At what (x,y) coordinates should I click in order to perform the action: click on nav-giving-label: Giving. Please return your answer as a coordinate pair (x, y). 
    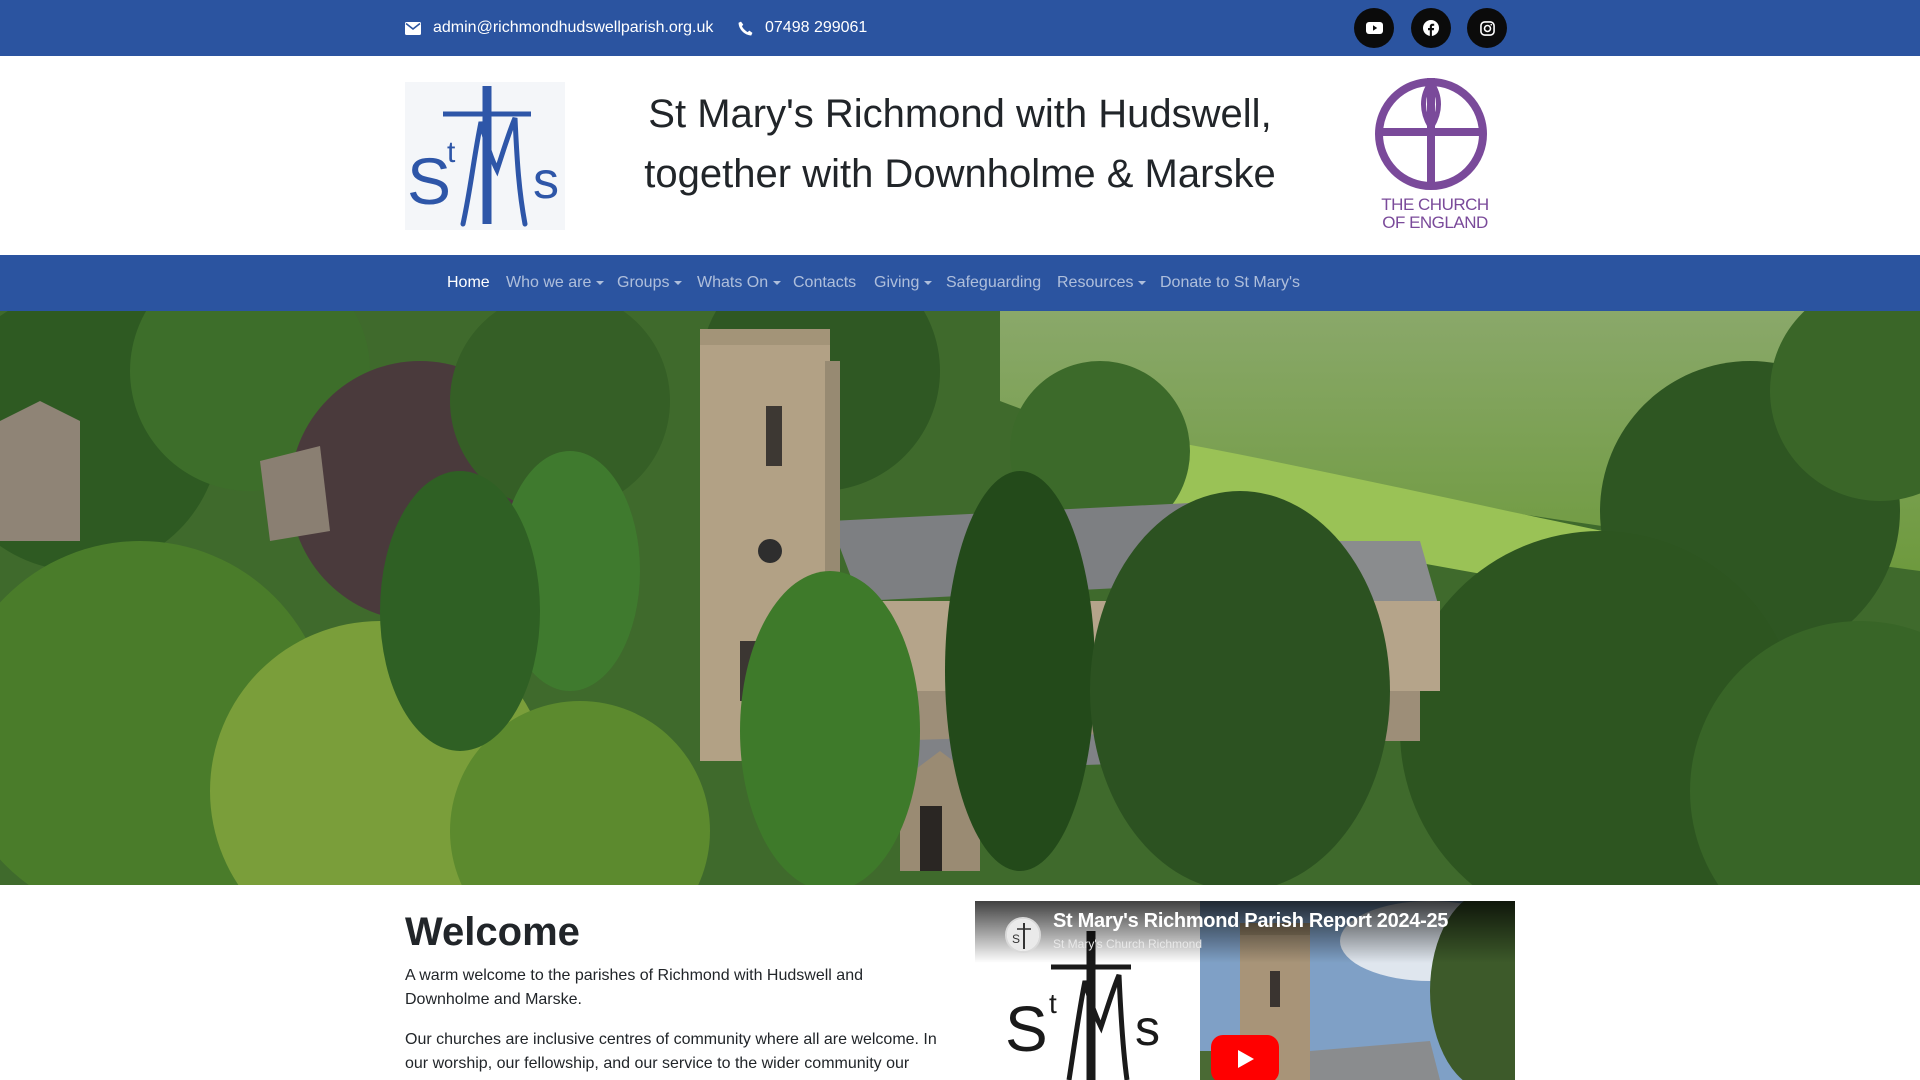
    Looking at the image, I should click on (897, 282).